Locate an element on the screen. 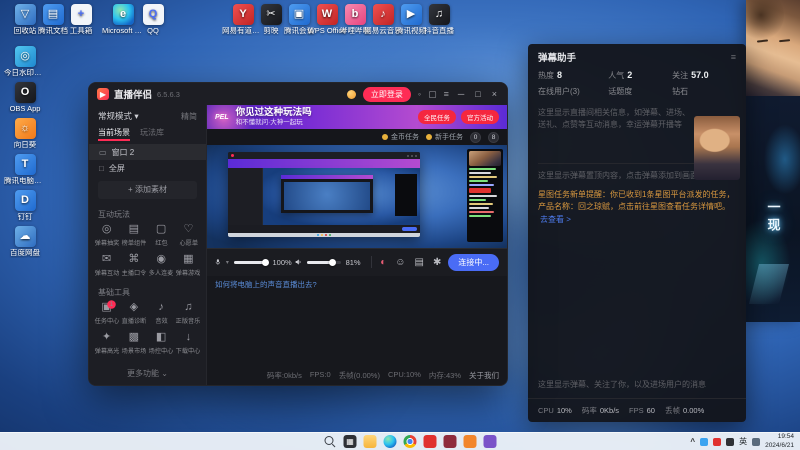 This screenshot has height=450, width=800. desktop-icon-douyin: ♫ 抖音直播 is located at coordinates (439, 20).